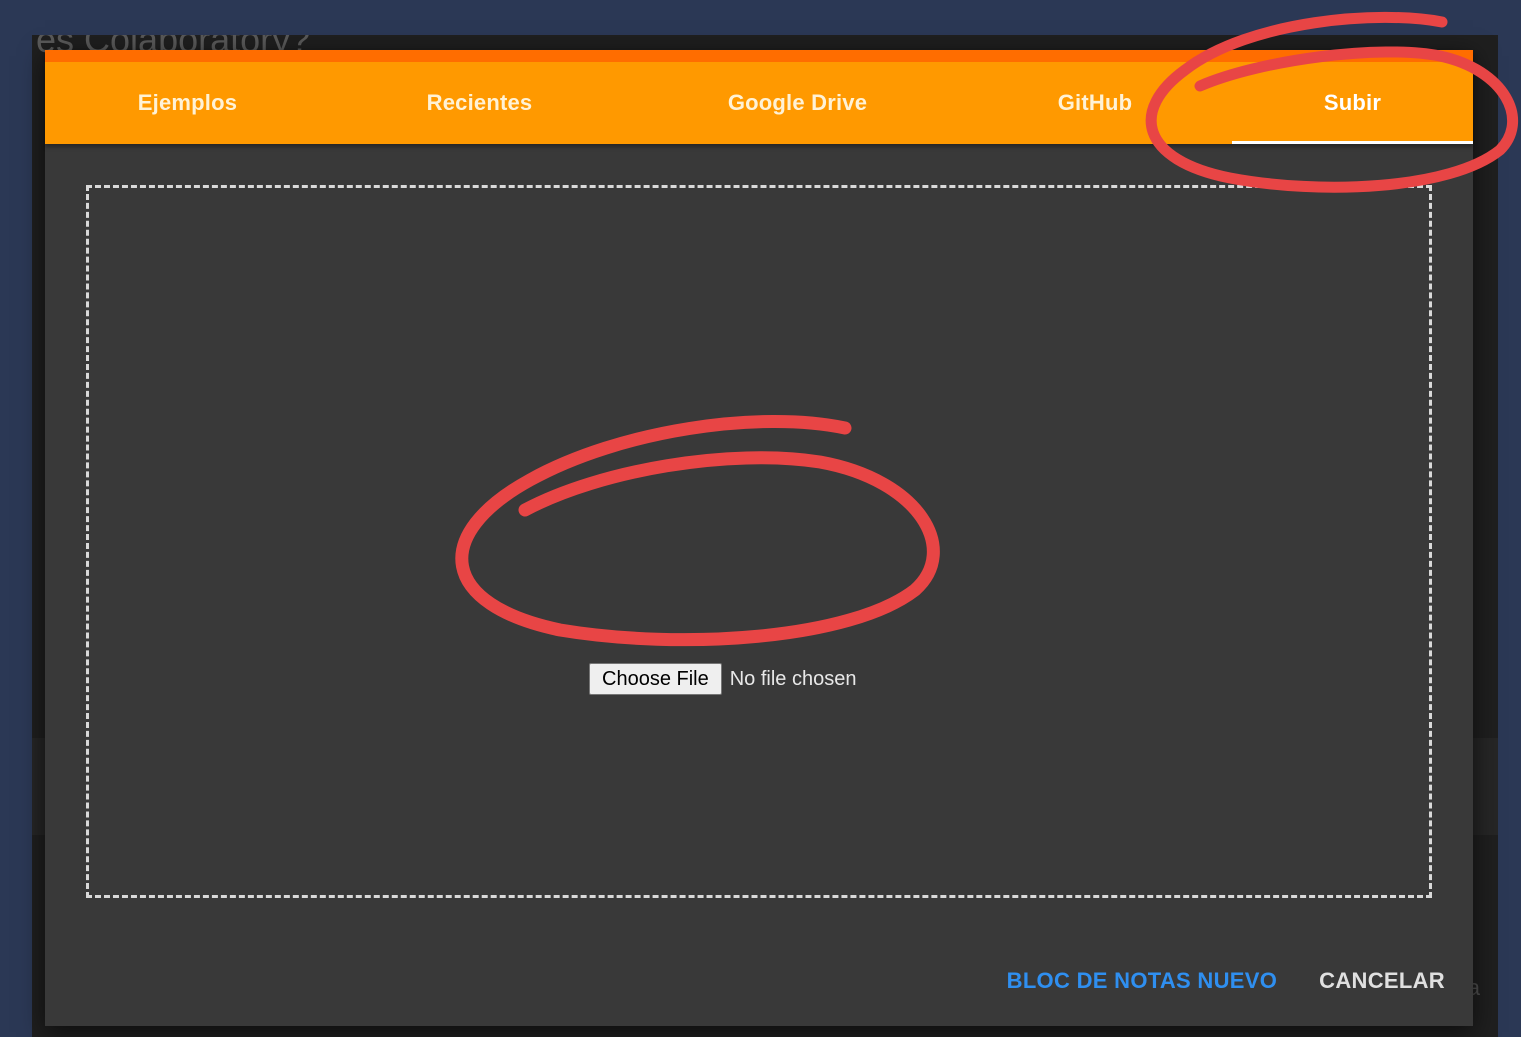 The height and width of the screenshot is (1037, 1521). I want to click on tab-recientes: Recientes, so click(479, 103).